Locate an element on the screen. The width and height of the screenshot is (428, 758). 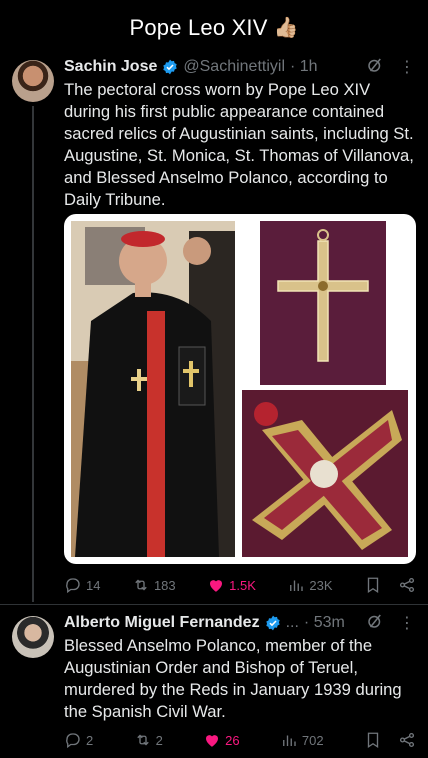
thread-connector is located at coordinates (33, 354).